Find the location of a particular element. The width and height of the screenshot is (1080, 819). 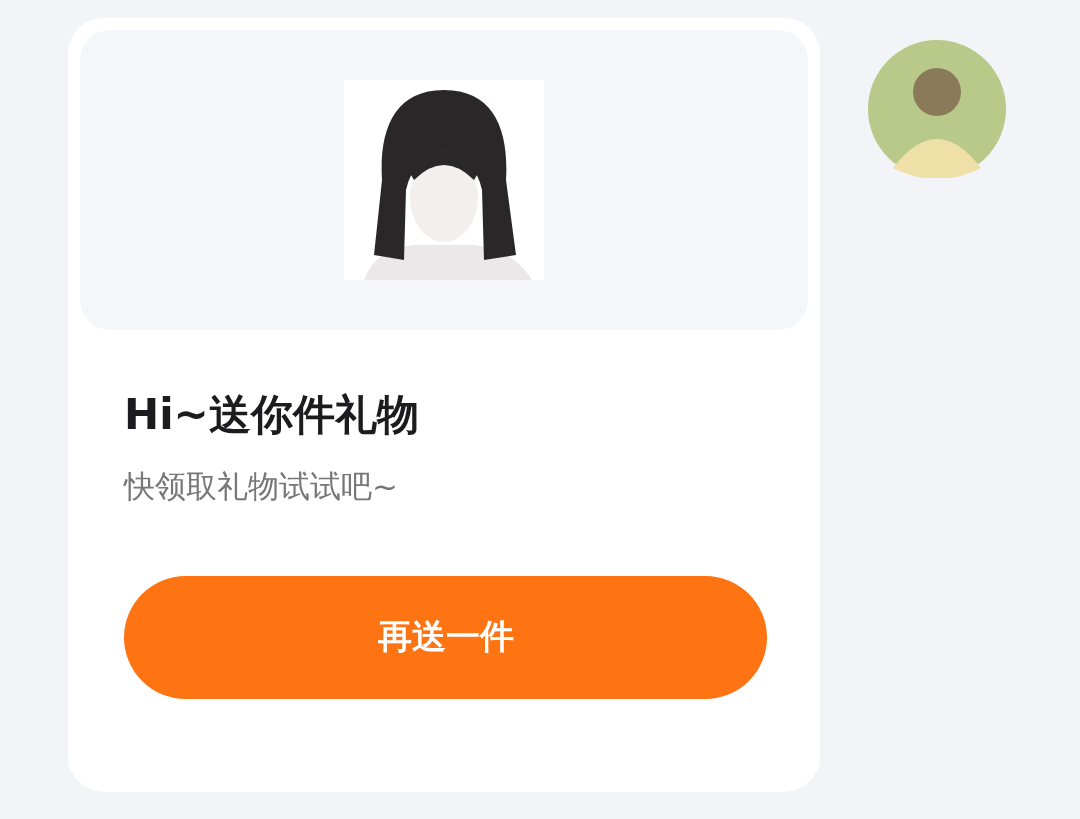

user-avatar is located at coordinates (937, 109).